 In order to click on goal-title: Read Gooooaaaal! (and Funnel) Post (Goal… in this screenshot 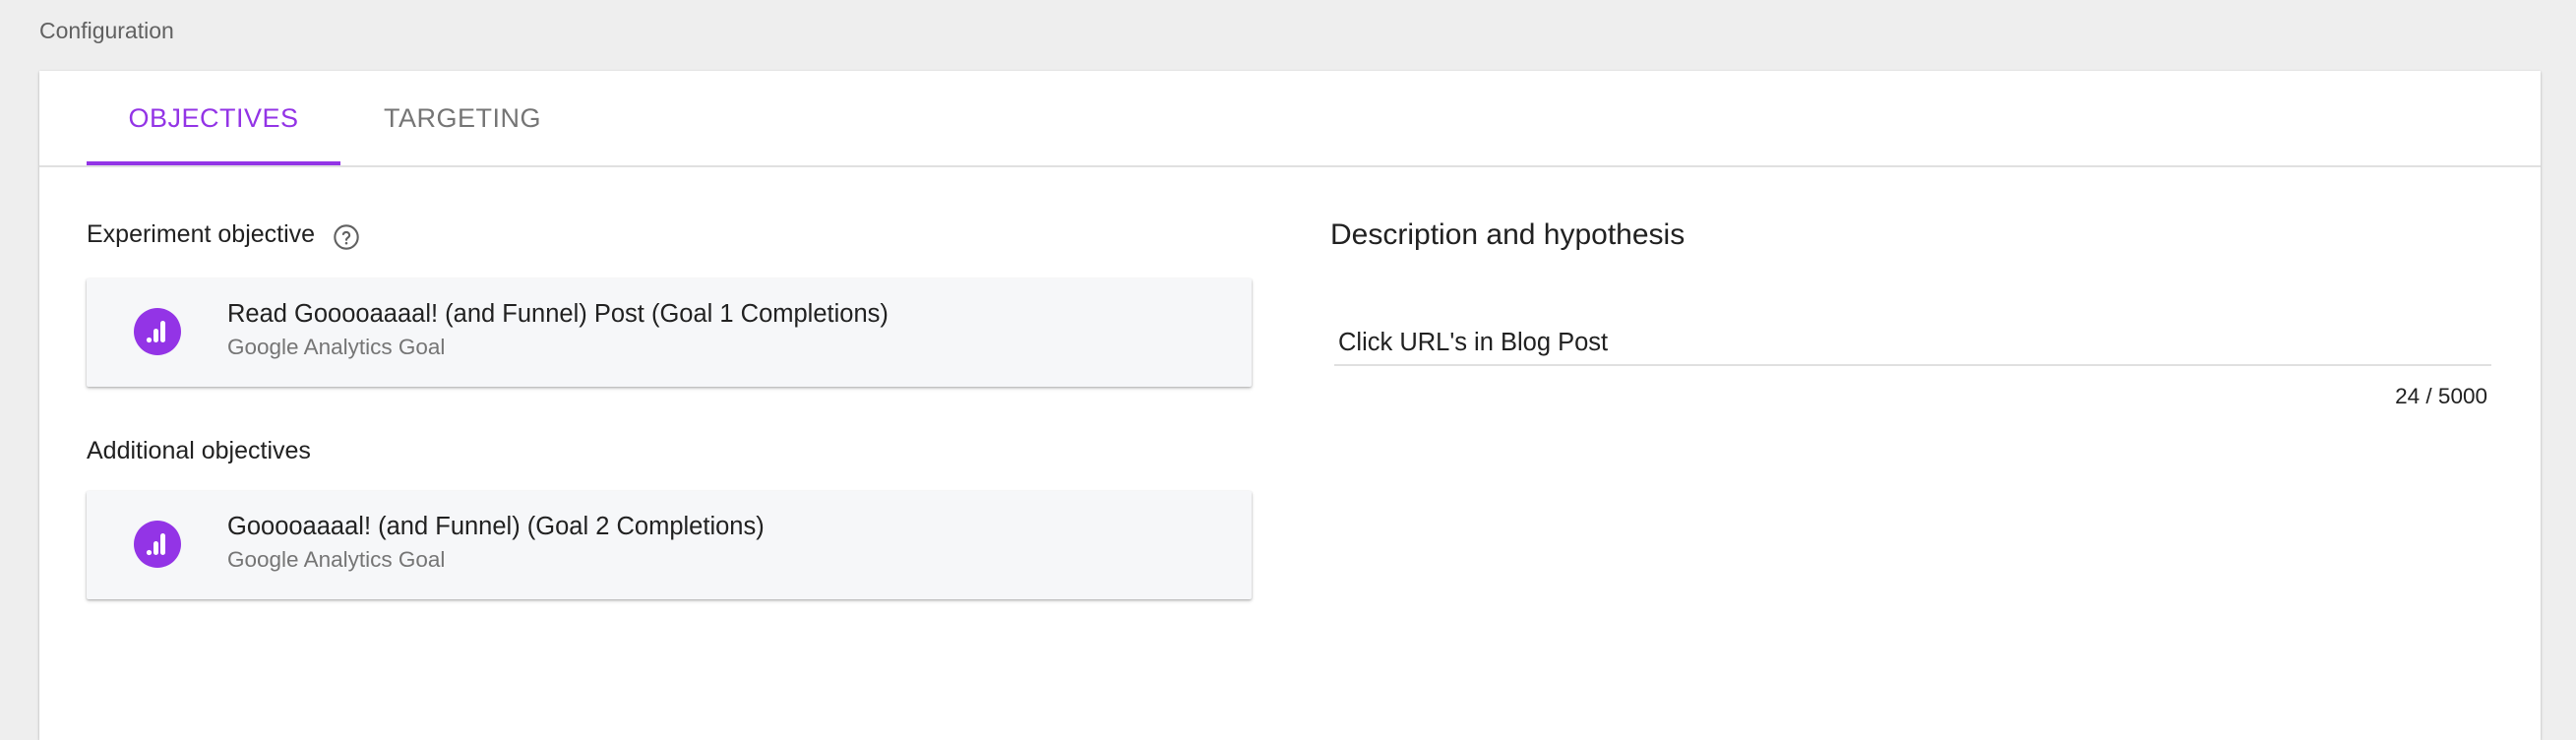, I will do `click(558, 314)`.